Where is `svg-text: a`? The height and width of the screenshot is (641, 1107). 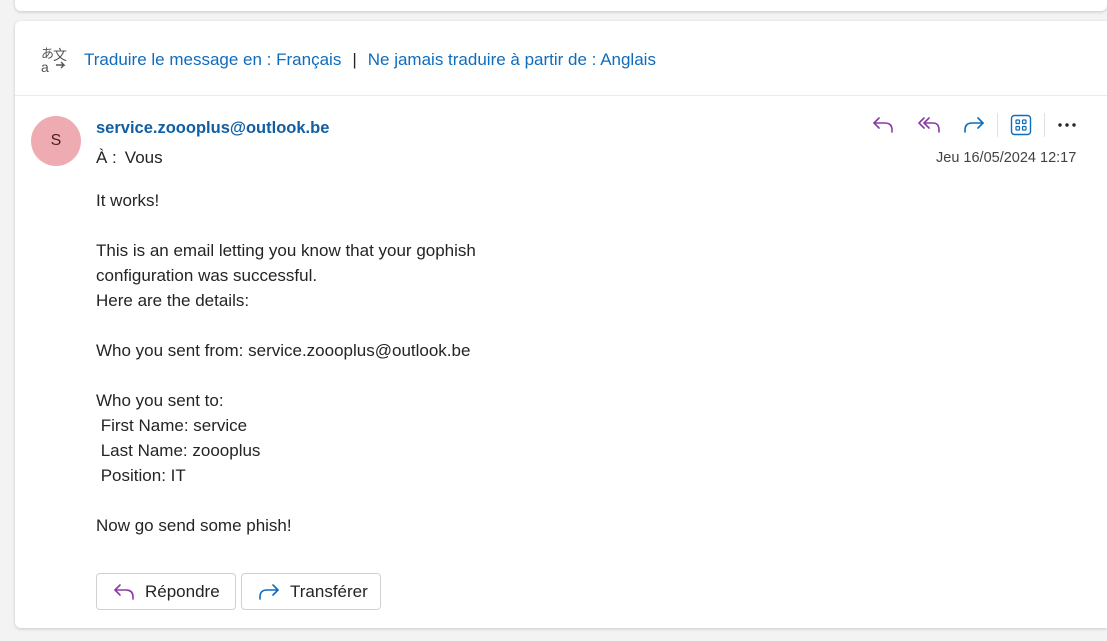 svg-text: a is located at coordinates (45, 67).